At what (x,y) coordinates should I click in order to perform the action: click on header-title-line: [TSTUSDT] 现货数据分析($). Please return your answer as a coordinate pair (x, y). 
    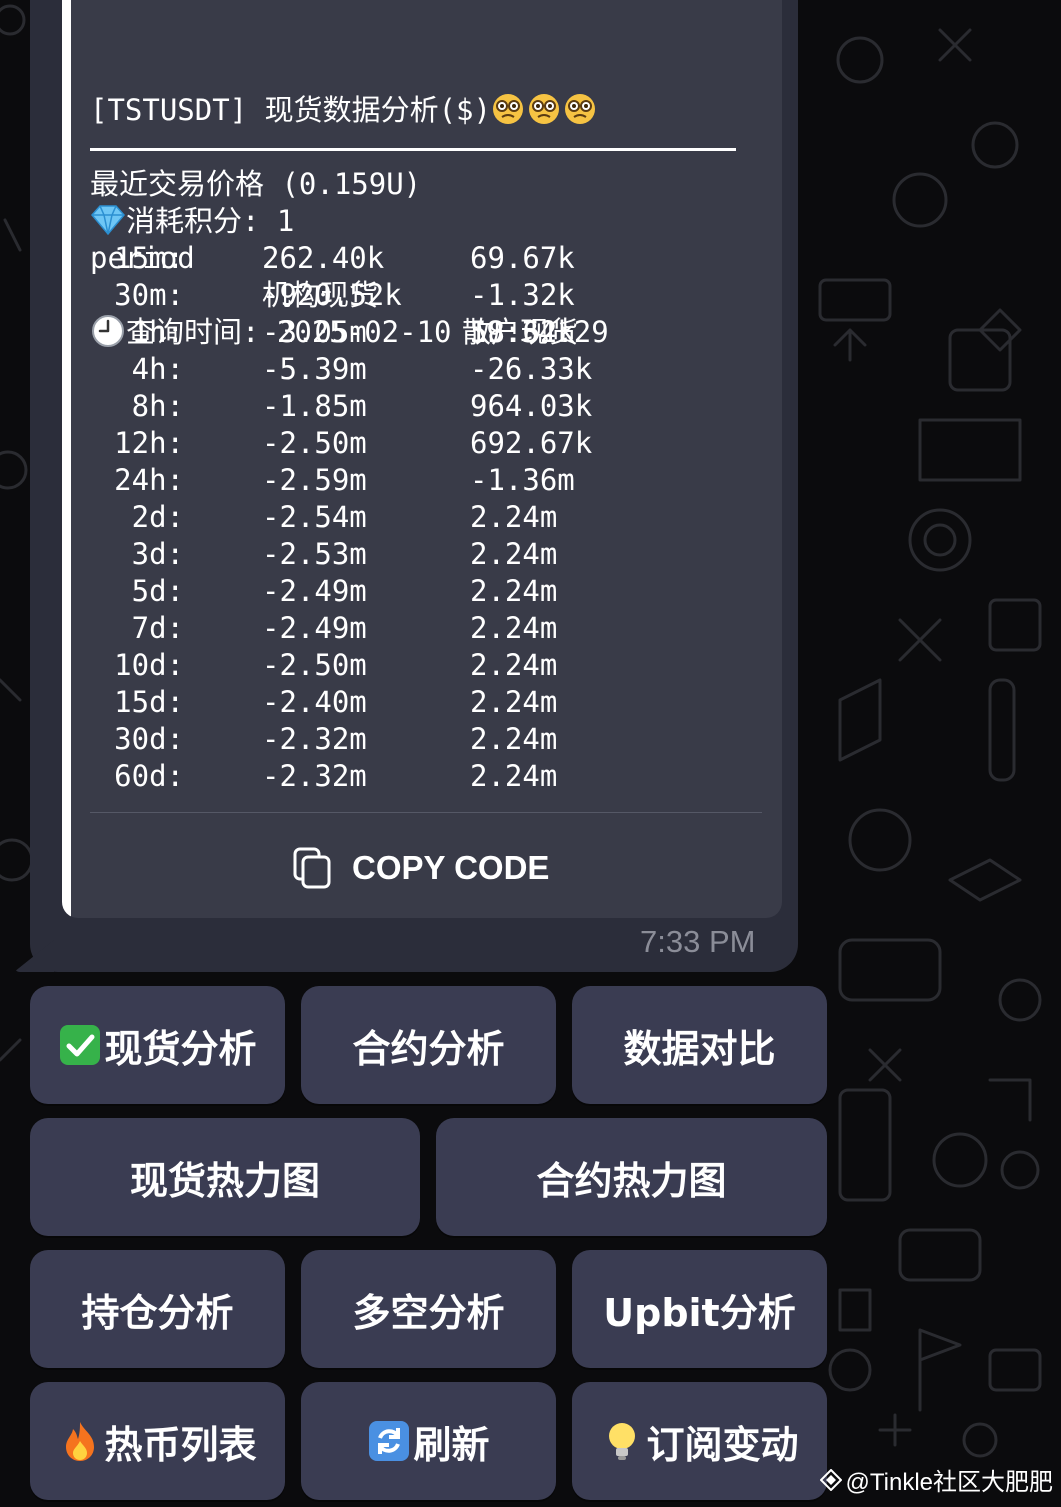
    Looking at the image, I should click on (349, 110).